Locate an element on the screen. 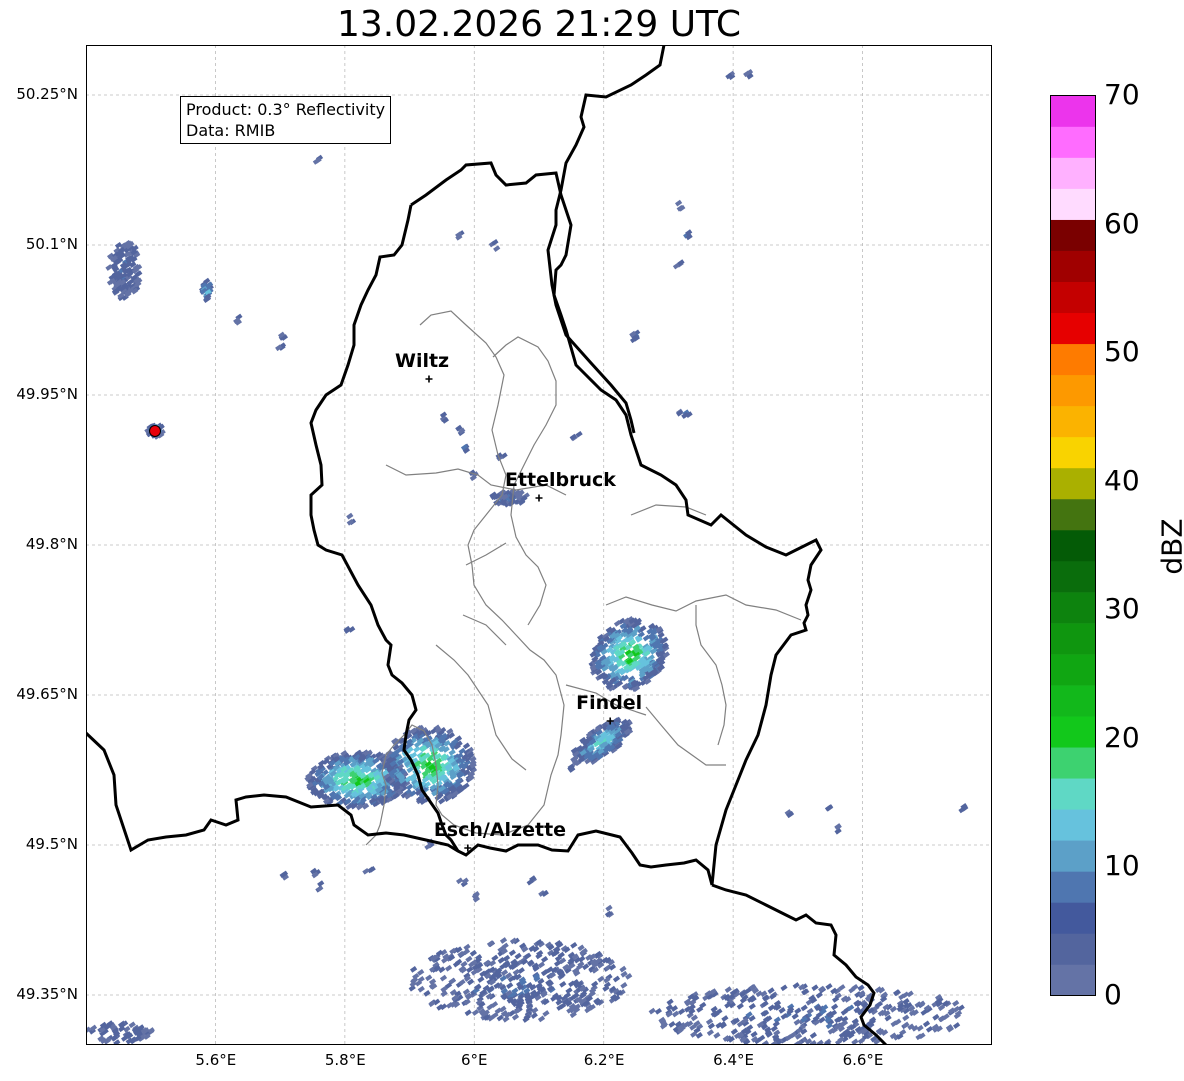 This screenshot has height=1081, width=1184. map-title: 13.02.2026 21:29 UTC is located at coordinates (539, 24).